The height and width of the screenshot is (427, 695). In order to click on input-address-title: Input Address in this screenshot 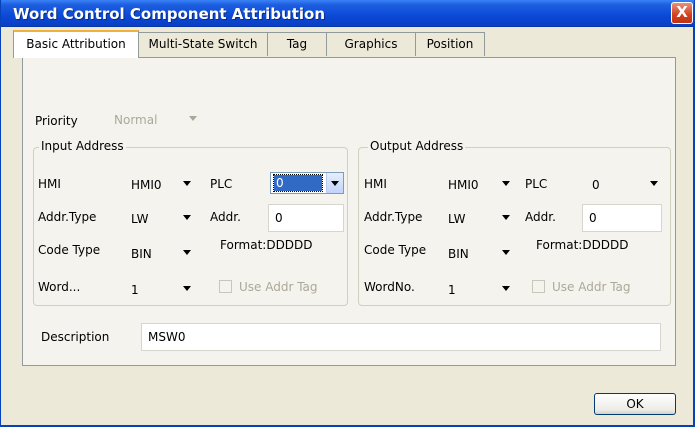, I will do `click(82, 146)`.